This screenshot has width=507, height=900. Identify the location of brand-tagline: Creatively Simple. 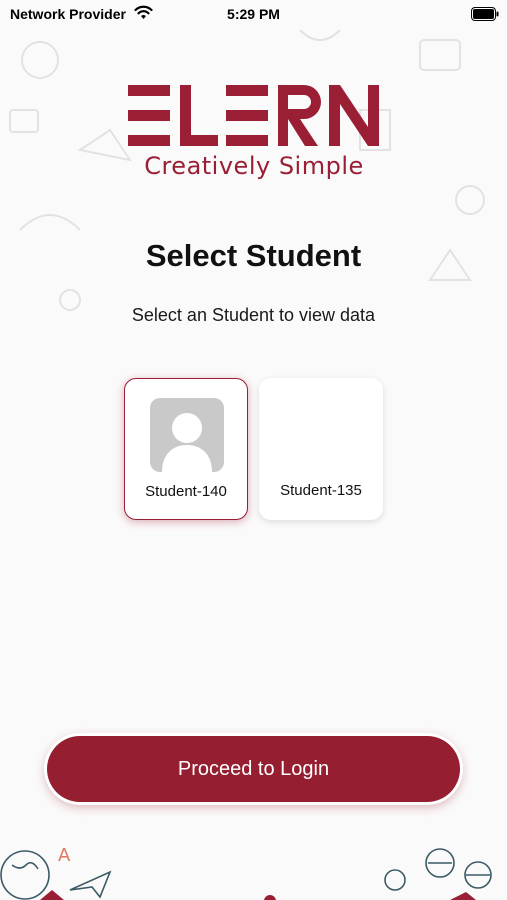
(254, 166).